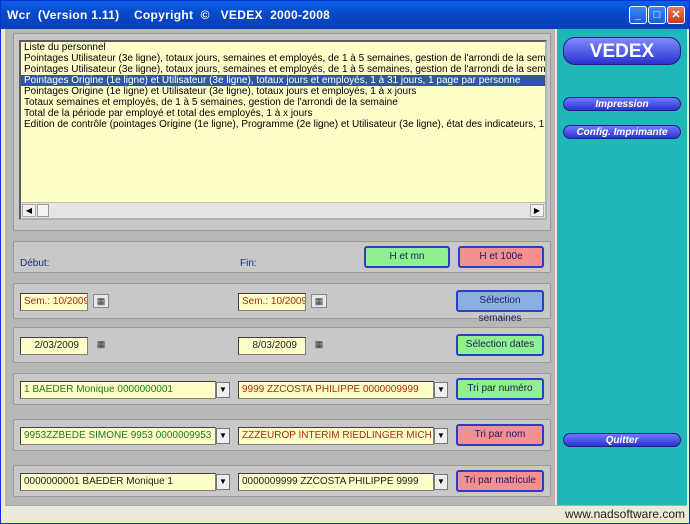 This screenshot has width=690, height=524. Describe the element at coordinates (336, 482) in the screenshot. I see `employee-end-combo: 0000009999 ZZCOSTA PHILIPPE 9999` at that location.